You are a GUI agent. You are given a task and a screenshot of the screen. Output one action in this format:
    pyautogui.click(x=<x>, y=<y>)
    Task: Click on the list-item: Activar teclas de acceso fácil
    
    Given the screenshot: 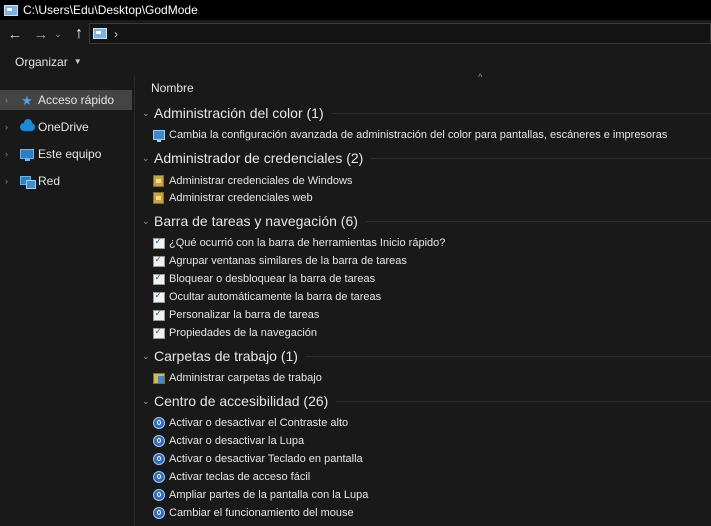 What is the action you would take?
    pyautogui.click(x=231, y=477)
    